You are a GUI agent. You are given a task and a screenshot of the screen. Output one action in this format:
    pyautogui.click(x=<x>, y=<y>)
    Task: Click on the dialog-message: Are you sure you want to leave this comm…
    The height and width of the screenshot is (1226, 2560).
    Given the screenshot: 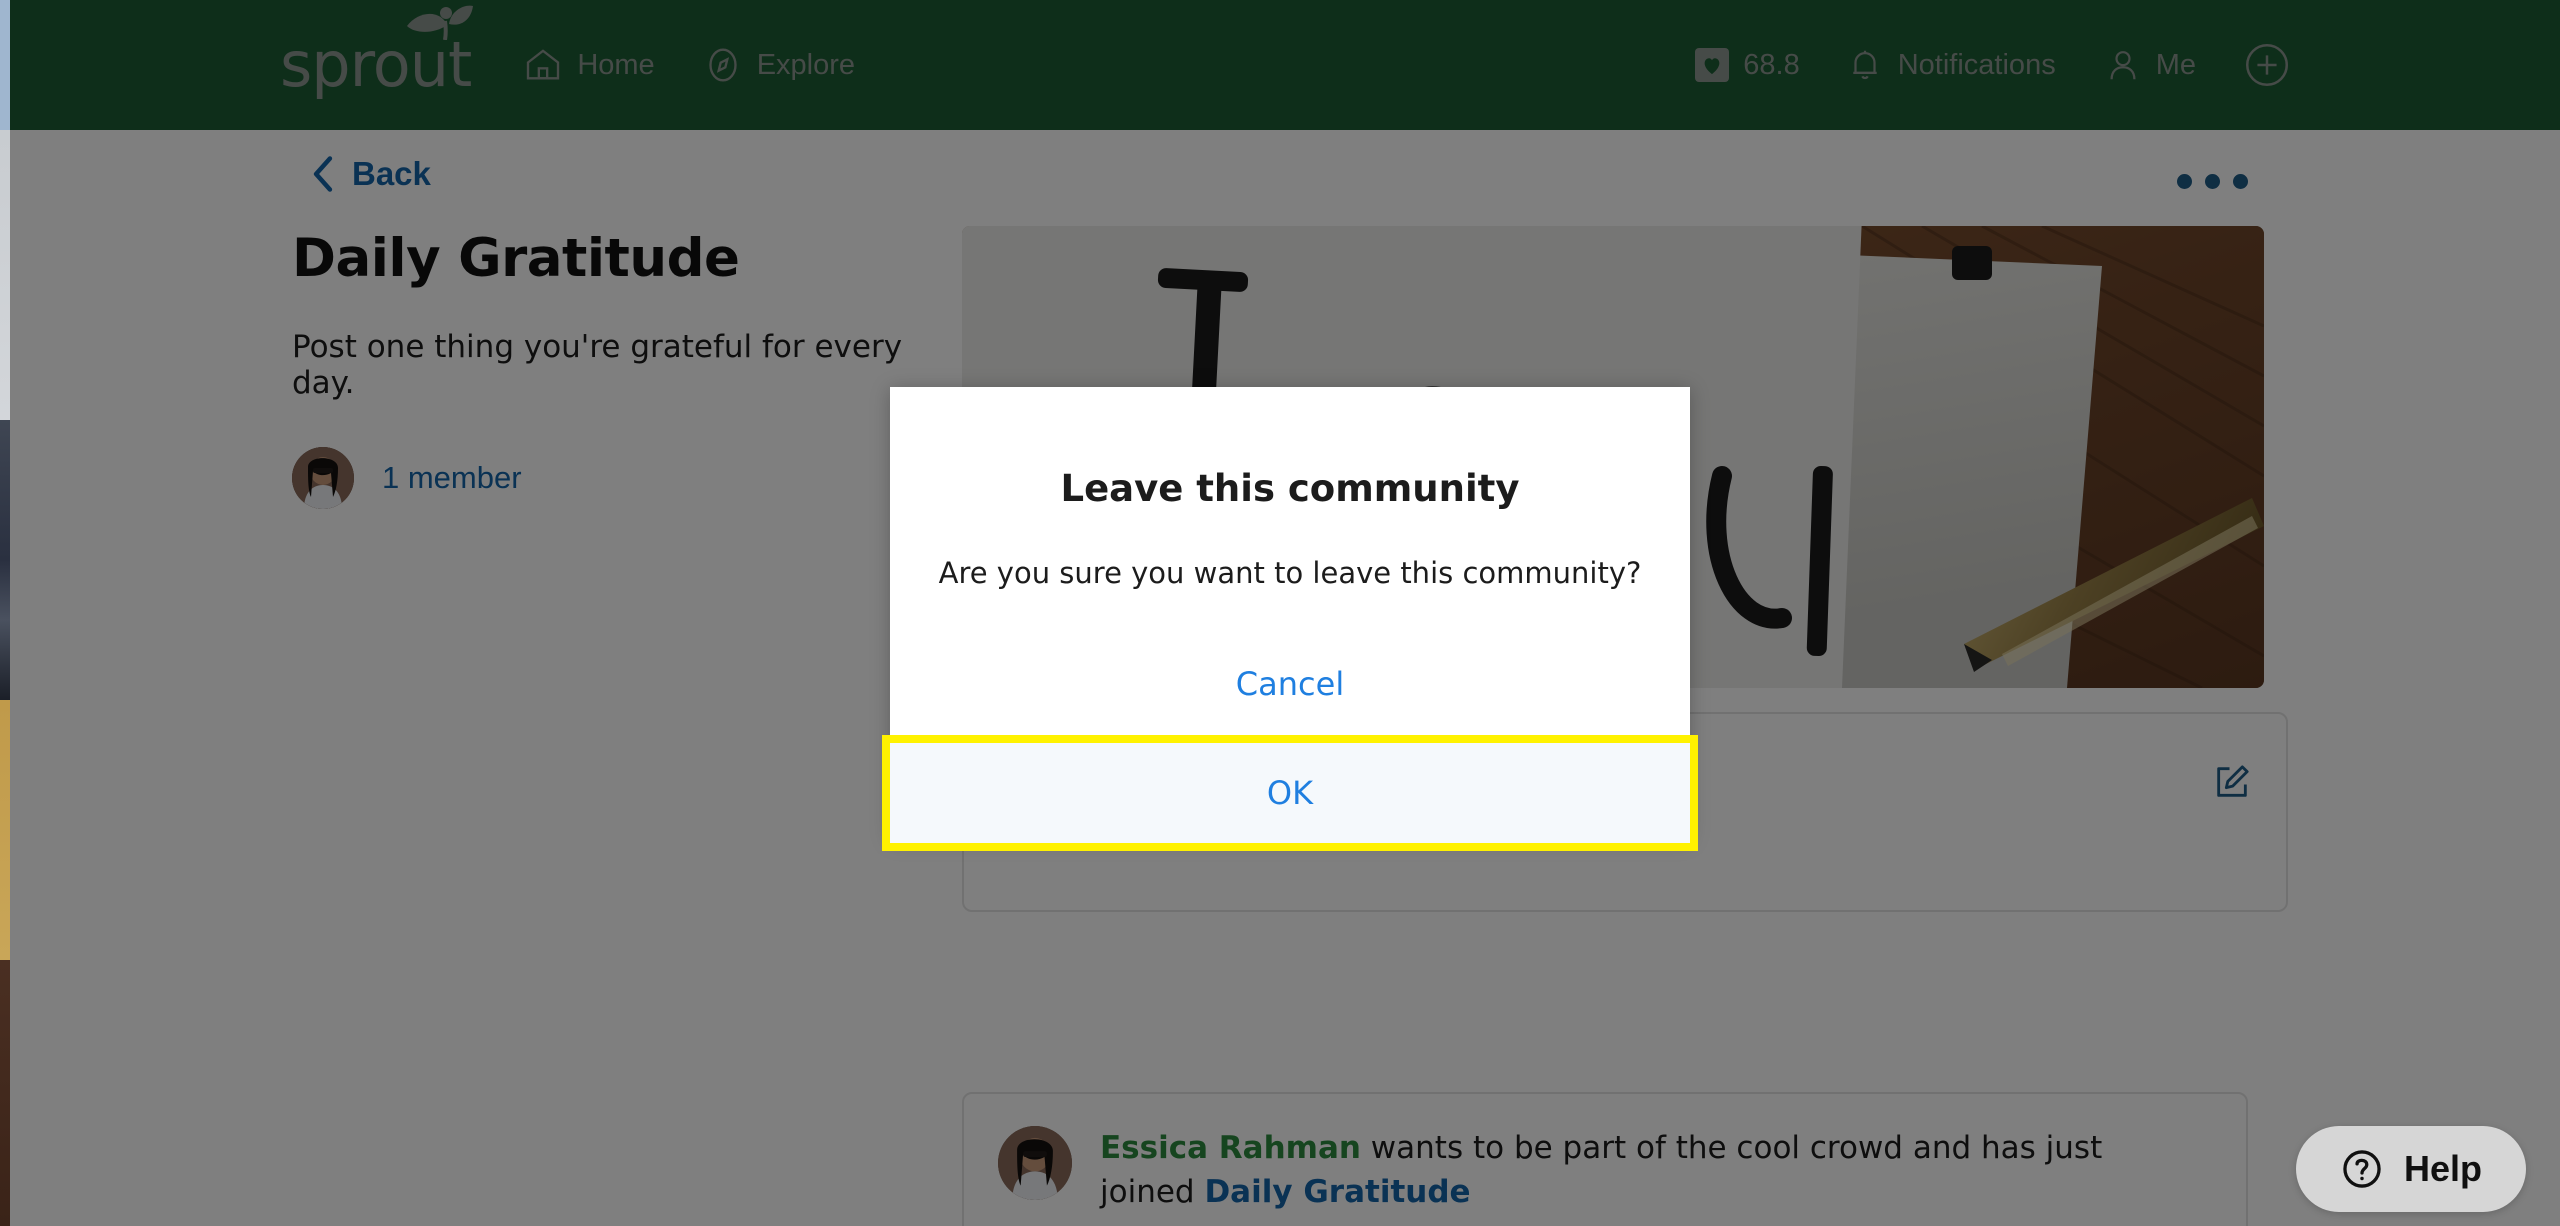 What is the action you would take?
    pyautogui.click(x=1290, y=573)
    